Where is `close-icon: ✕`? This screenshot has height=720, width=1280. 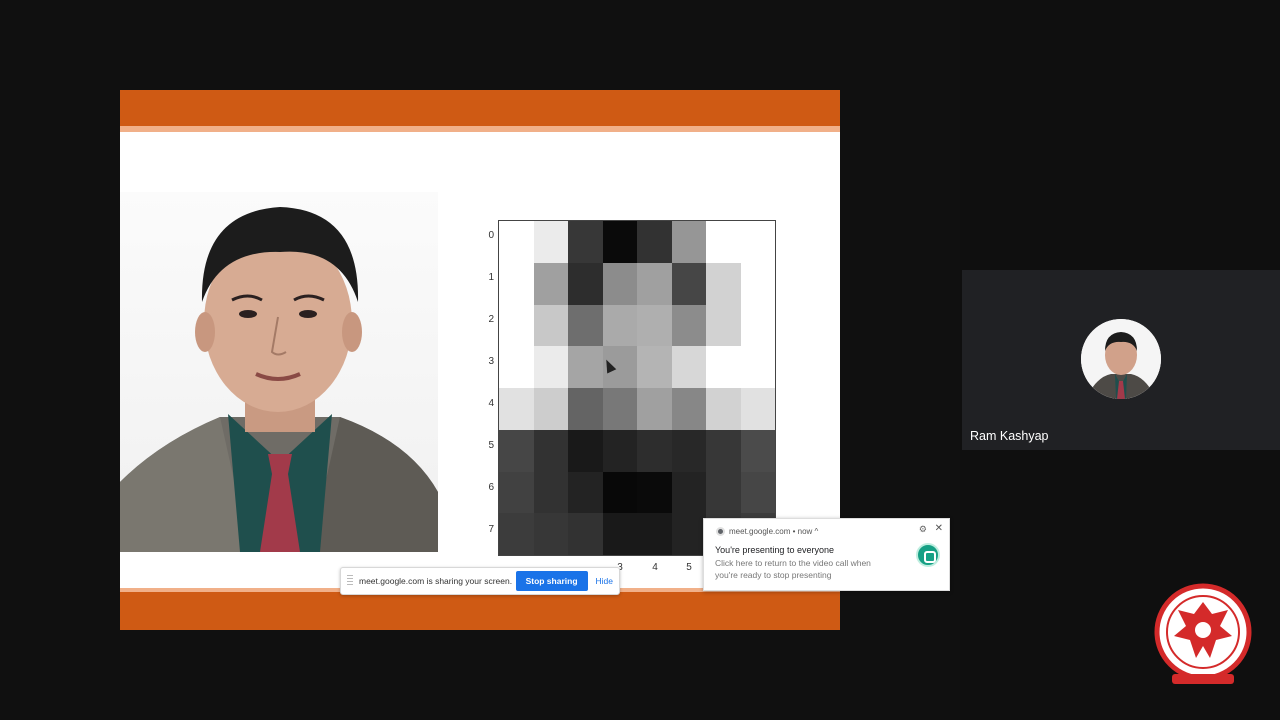 close-icon: ✕ is located at coordinates (939, 528).